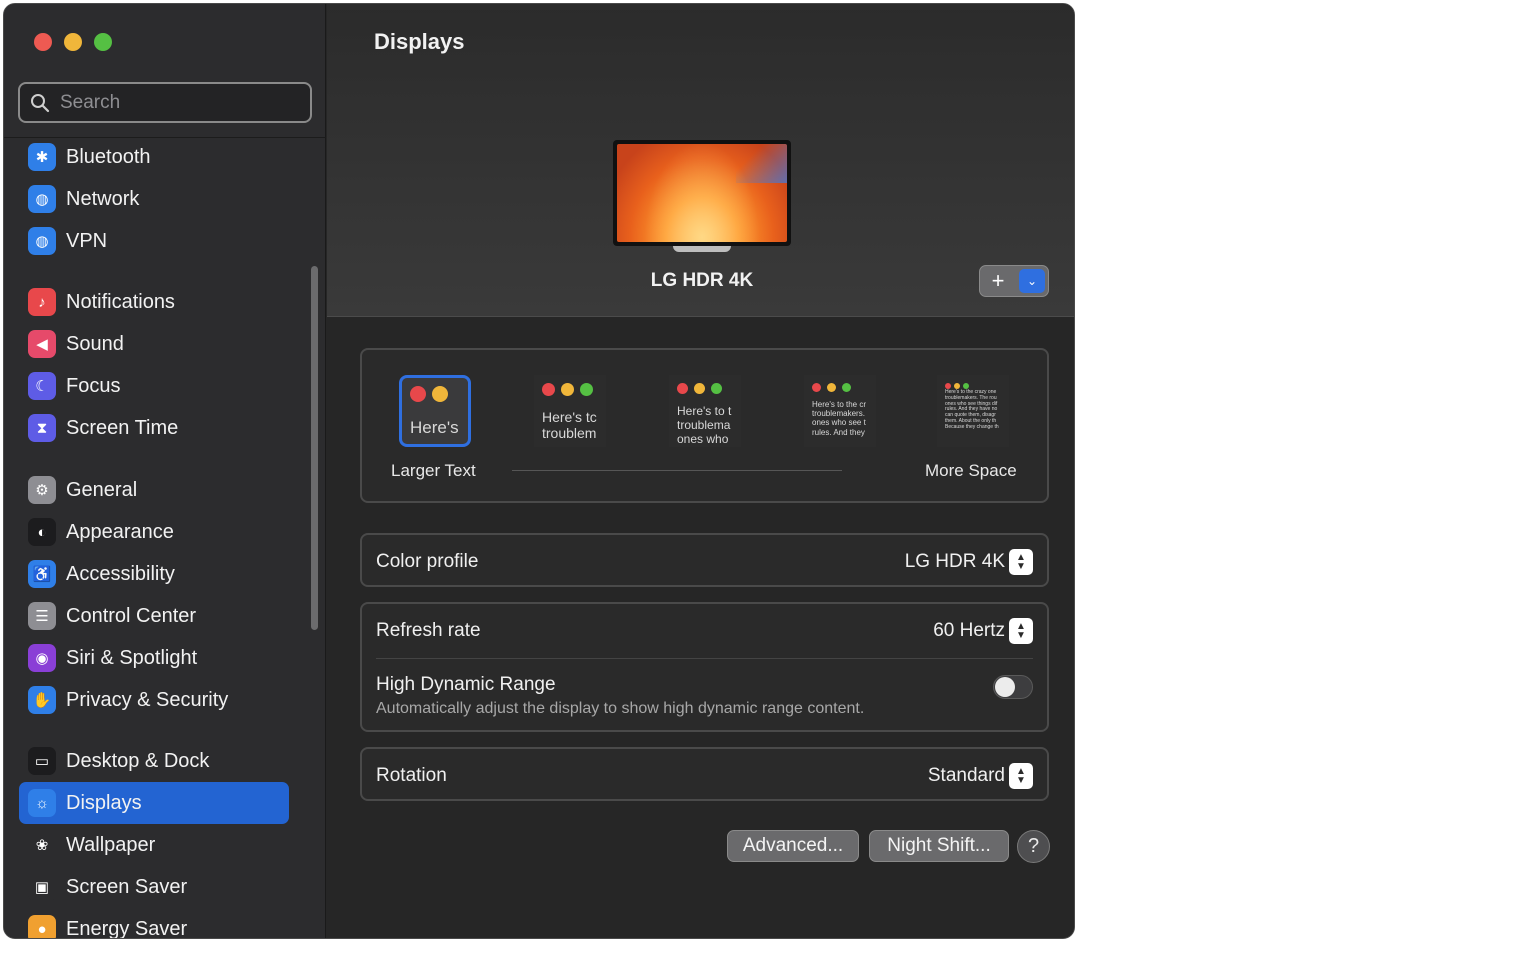 The image size is (1536, 960). Describe the element at coordinates (43, 42) in the screenshot. I see `close-window-button` at that location.